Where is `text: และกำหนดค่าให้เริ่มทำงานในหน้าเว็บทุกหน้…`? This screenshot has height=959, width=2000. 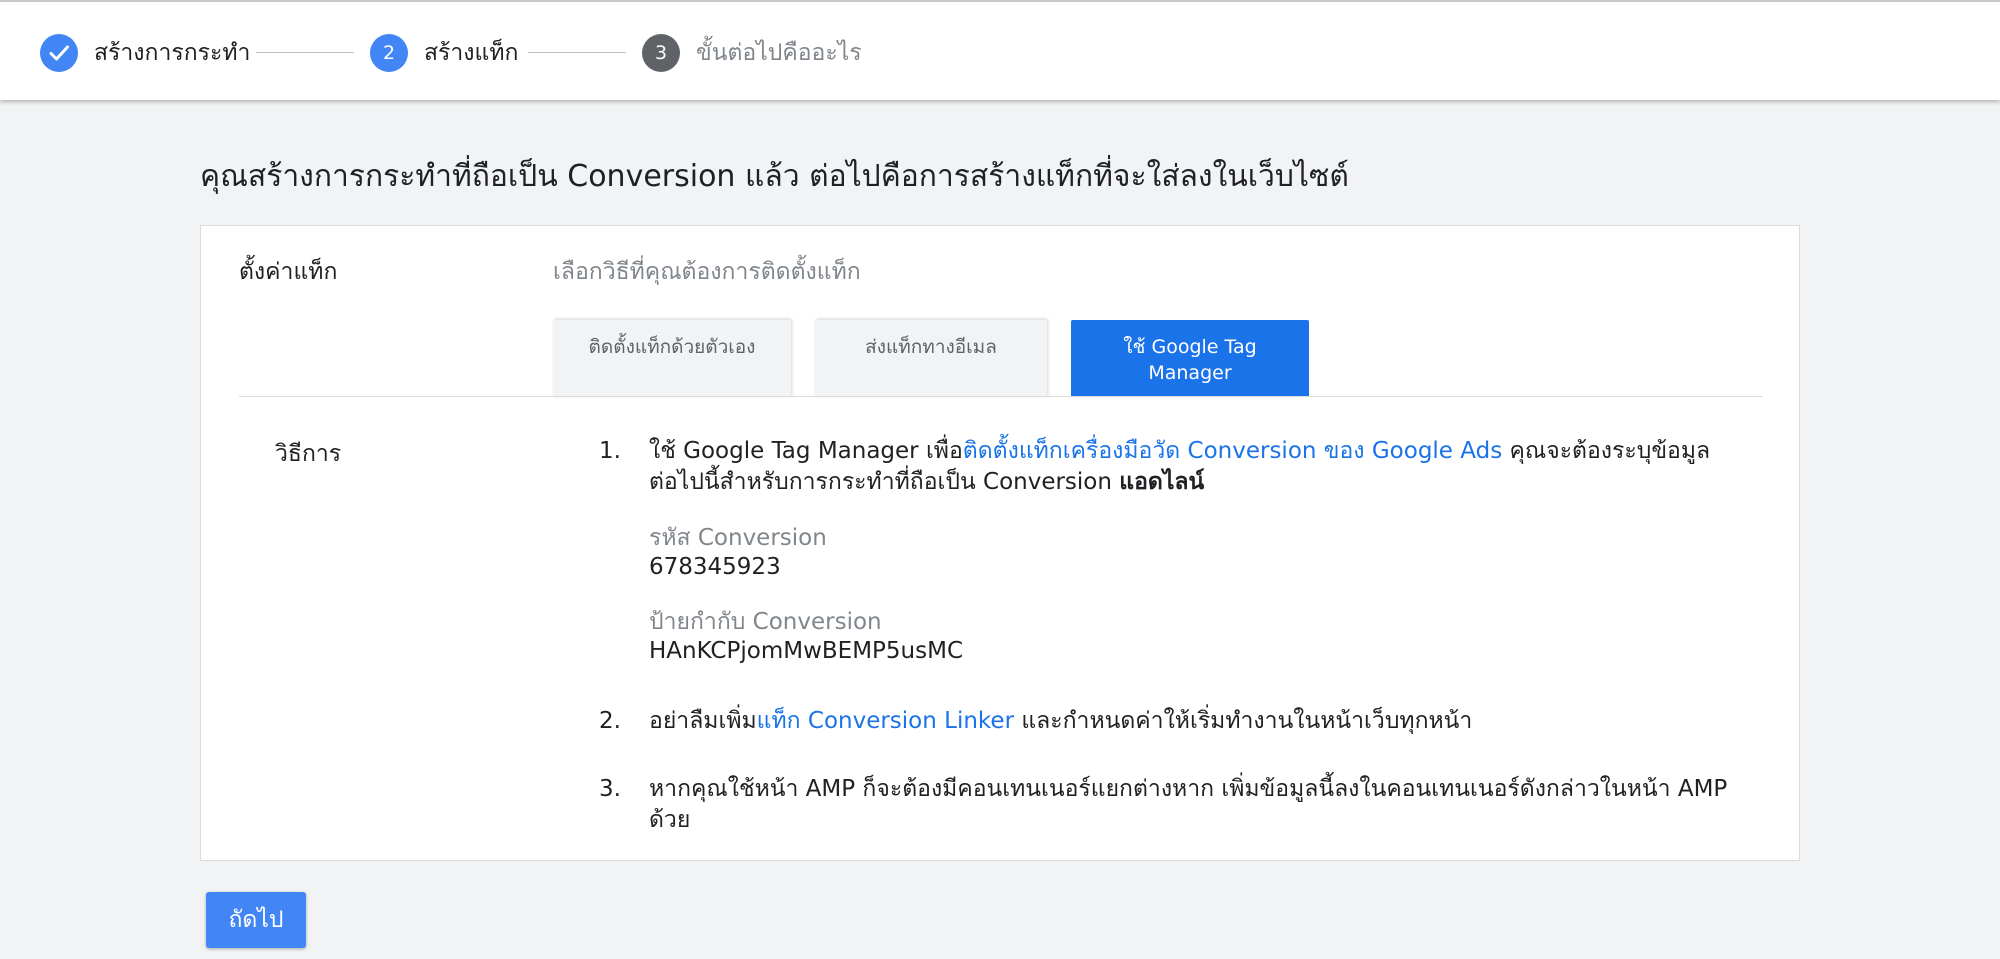 text: และกำหนดค่าให้เริ่มทำงานในหน้าเว็บทุกหน้… is located at coordinates (1243, 721).